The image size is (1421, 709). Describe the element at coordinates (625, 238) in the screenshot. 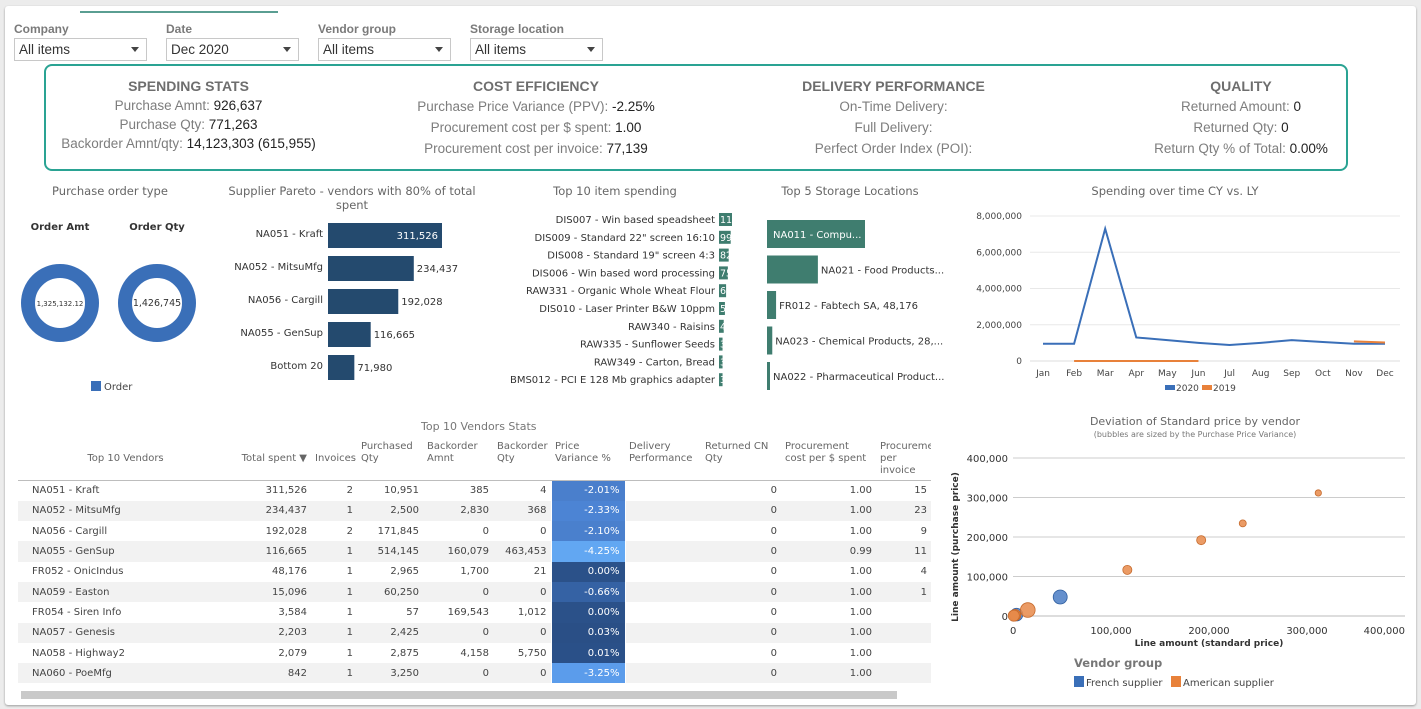

I see `bar-category-label: DIS009 - Standard 22" screen 16:10` at that location.